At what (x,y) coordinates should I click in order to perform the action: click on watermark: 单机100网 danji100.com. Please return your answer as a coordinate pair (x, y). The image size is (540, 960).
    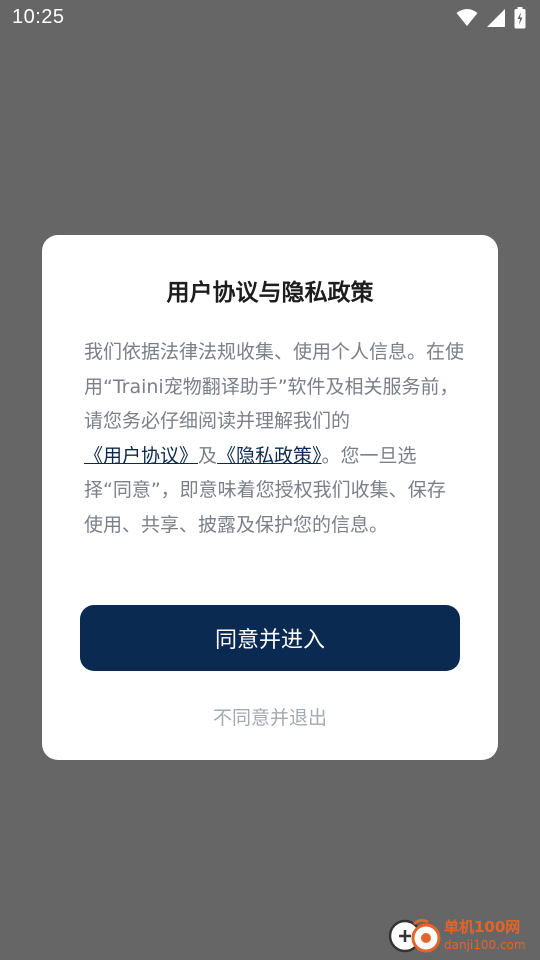
    Looking at the image, I should click on (461, 936).